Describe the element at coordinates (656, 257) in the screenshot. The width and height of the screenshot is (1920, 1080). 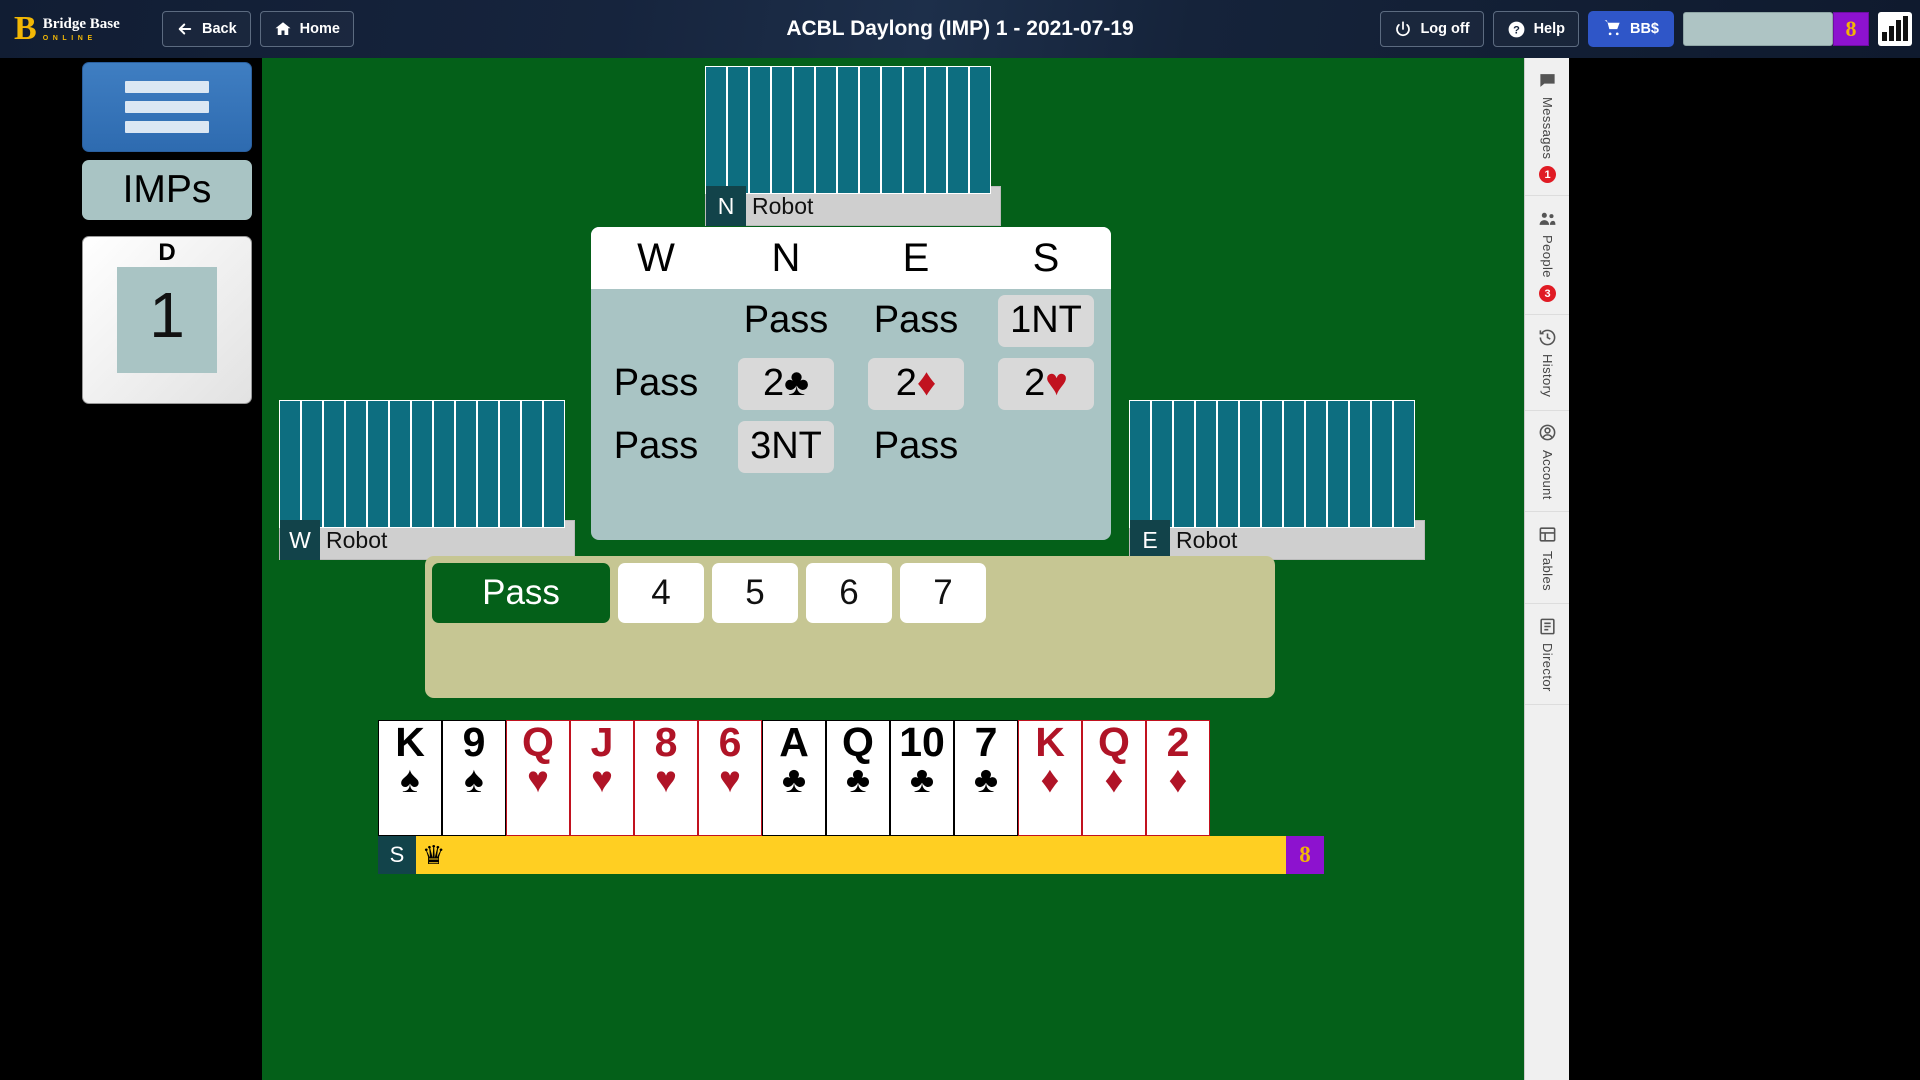
I see `auction-header-w: W` at that location.